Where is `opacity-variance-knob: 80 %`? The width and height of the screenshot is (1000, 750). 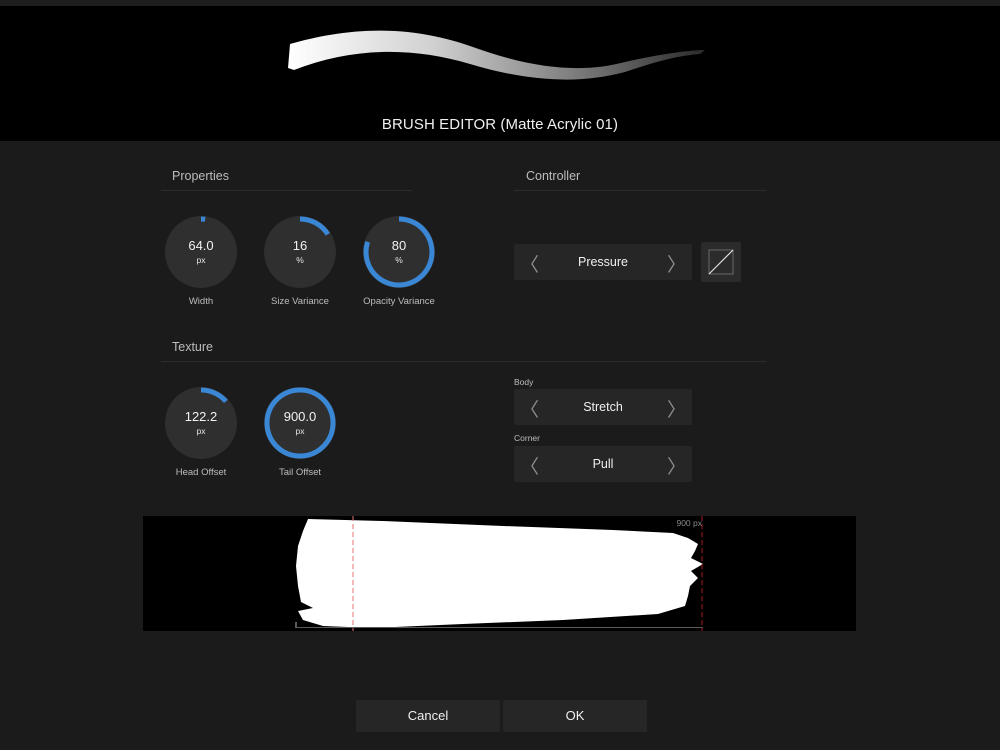
opacity-variance-knob: 80 % is located at coordinates (399, 252).